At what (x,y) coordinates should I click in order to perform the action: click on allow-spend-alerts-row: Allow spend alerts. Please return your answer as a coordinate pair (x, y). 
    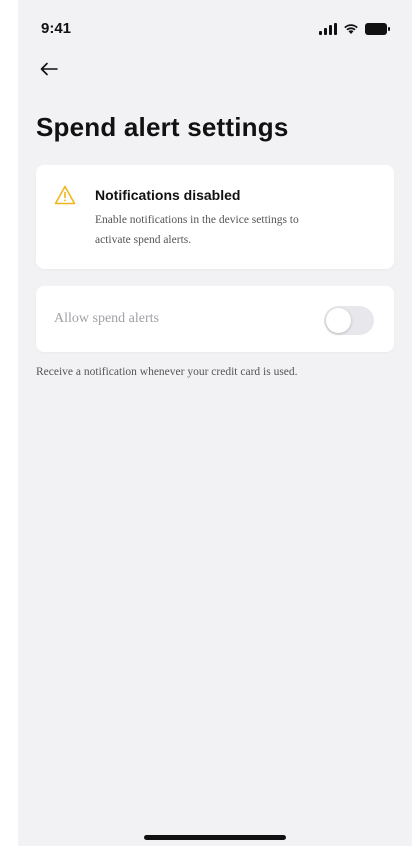
    Looking at the image, I should click on (215, 319).